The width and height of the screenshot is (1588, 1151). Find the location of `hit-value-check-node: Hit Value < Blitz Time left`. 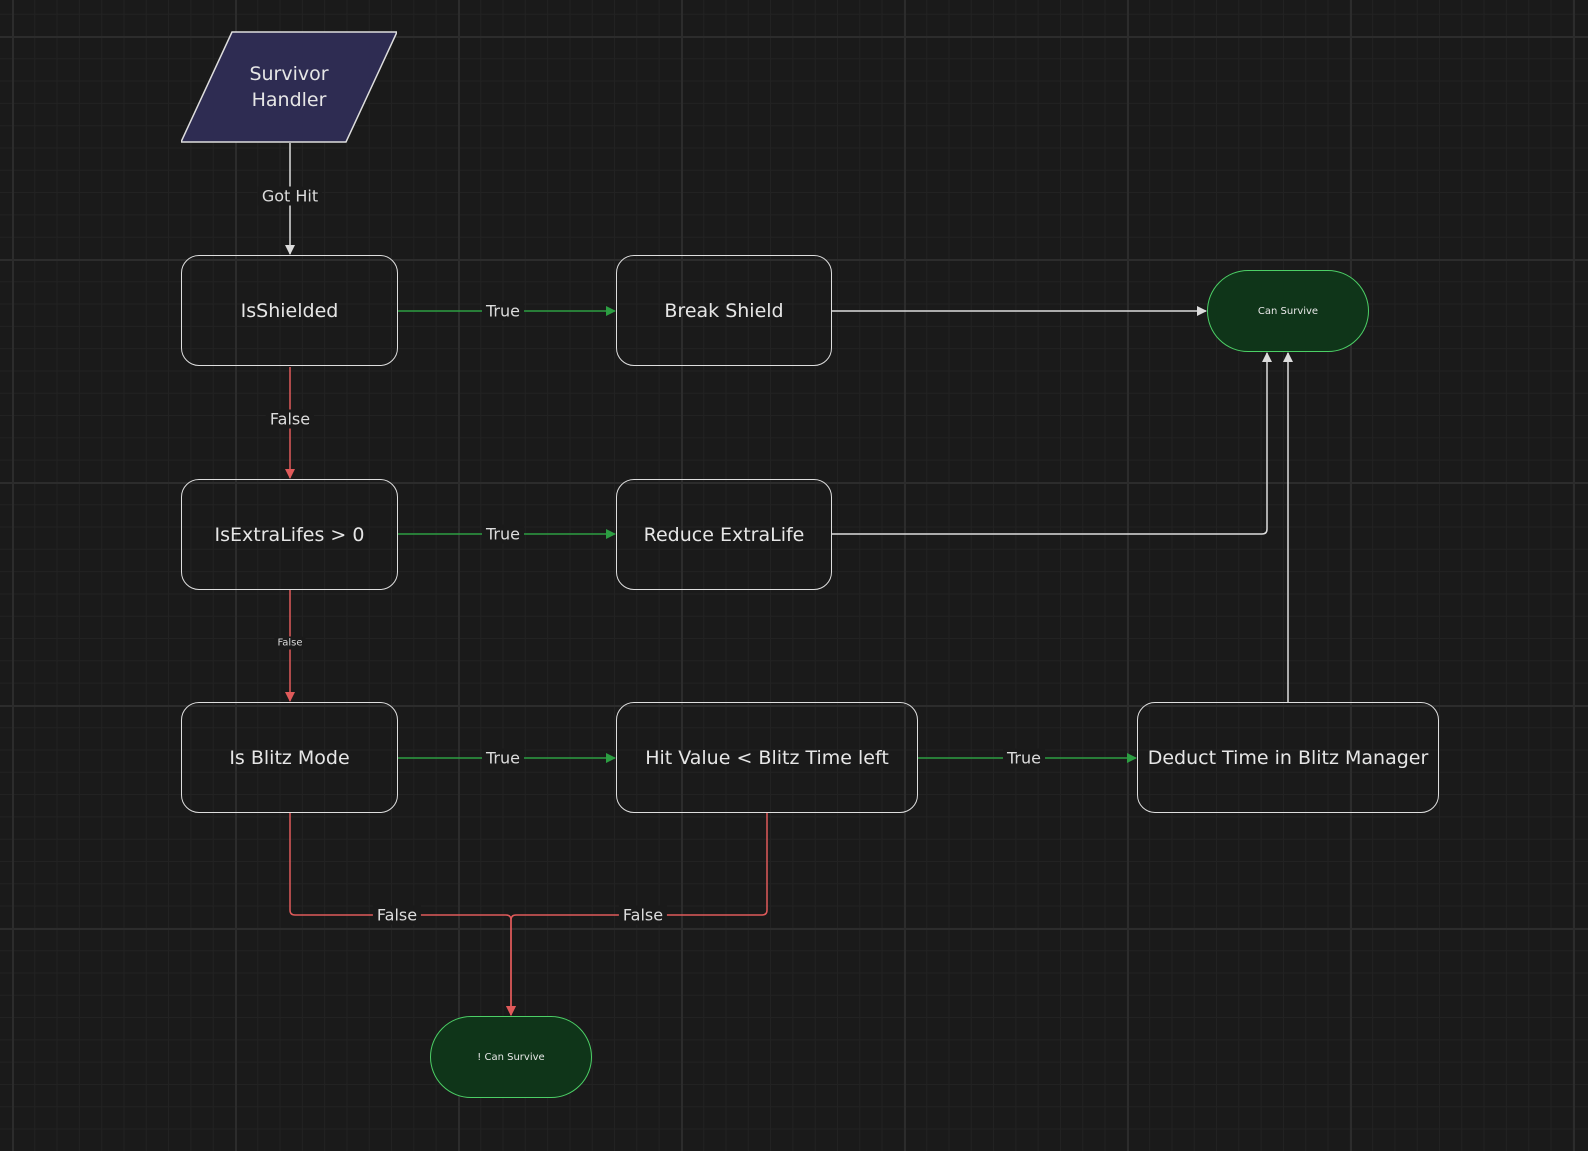

hit-value-check-node: Hit Value < Blitz Time left is located at coordinates (767, 757).